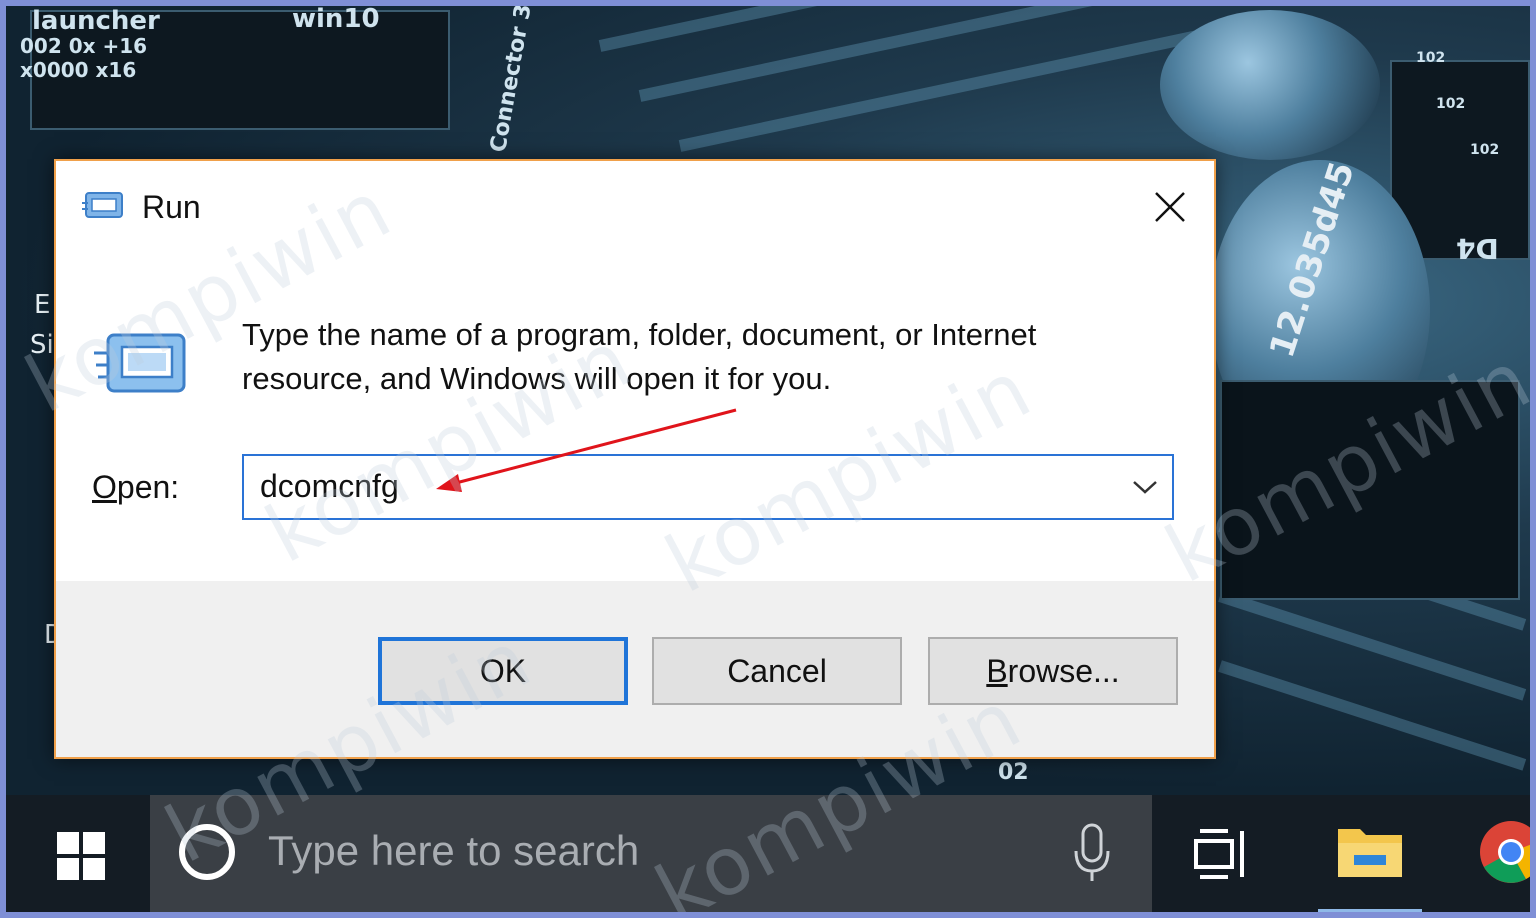  Describe the element at coordinates (148, 487) in the screenshot. I see `open-label-text: pen:` at that location.